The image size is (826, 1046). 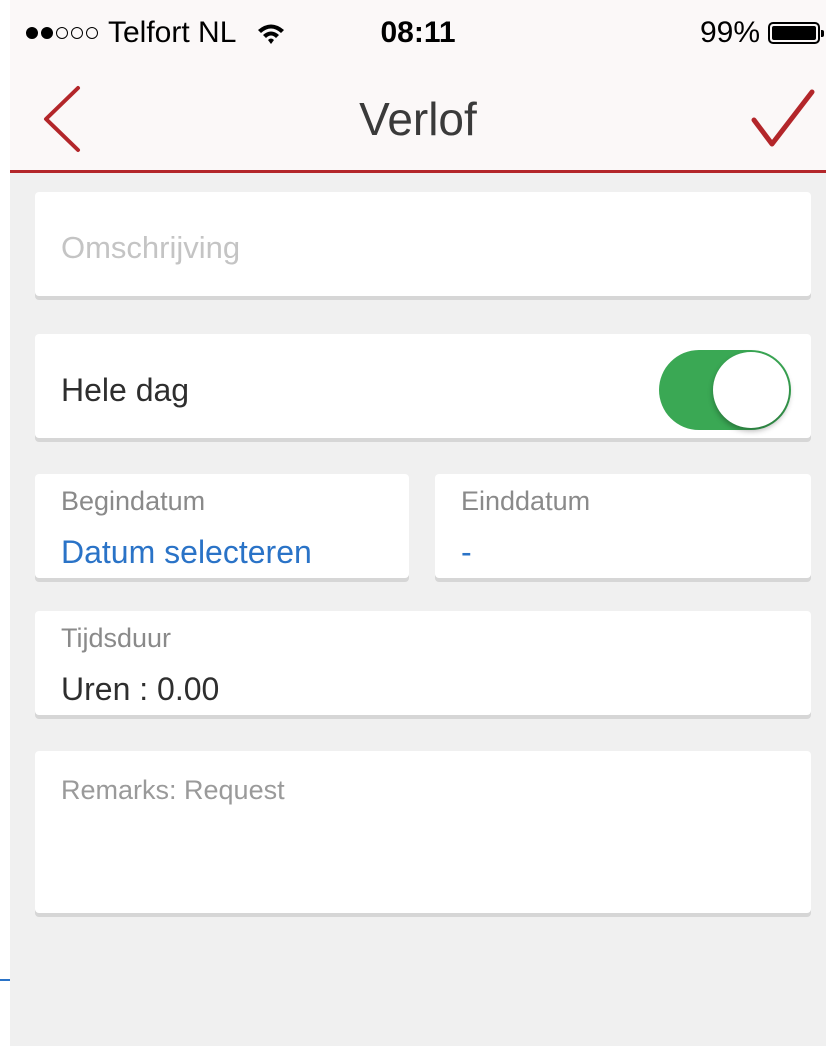 What do you see at coordinates (729, 32) in the screenshot?
I see `battery-percent: 99%` at bounding box center [729, 32].